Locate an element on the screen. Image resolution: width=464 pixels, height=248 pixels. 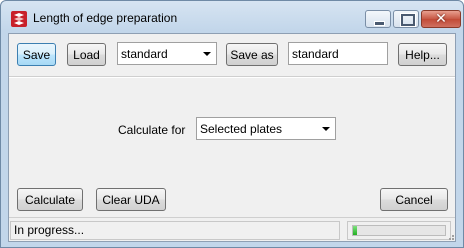
close-icon: ✕ is located at coordinates (441, 18).